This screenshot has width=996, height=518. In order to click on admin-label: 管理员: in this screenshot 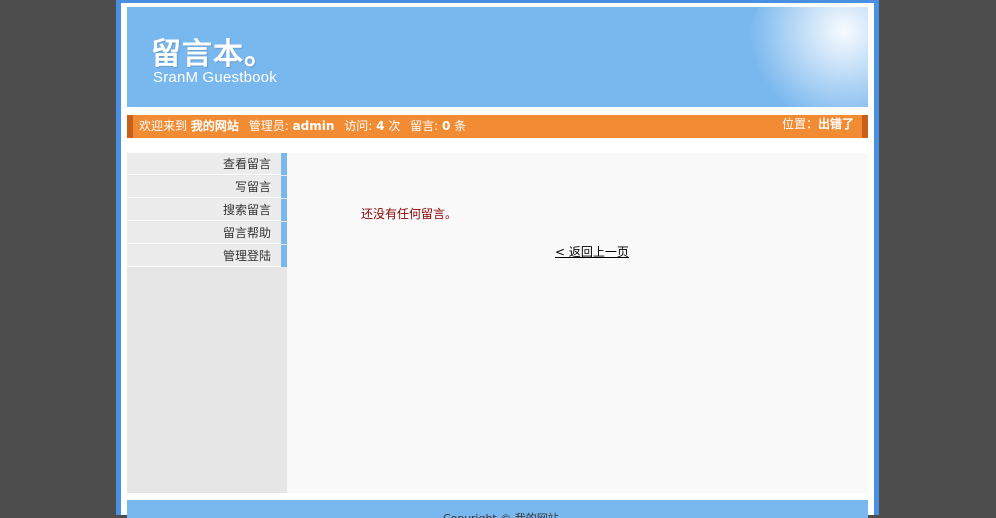, I will do `click(268, 126)`.